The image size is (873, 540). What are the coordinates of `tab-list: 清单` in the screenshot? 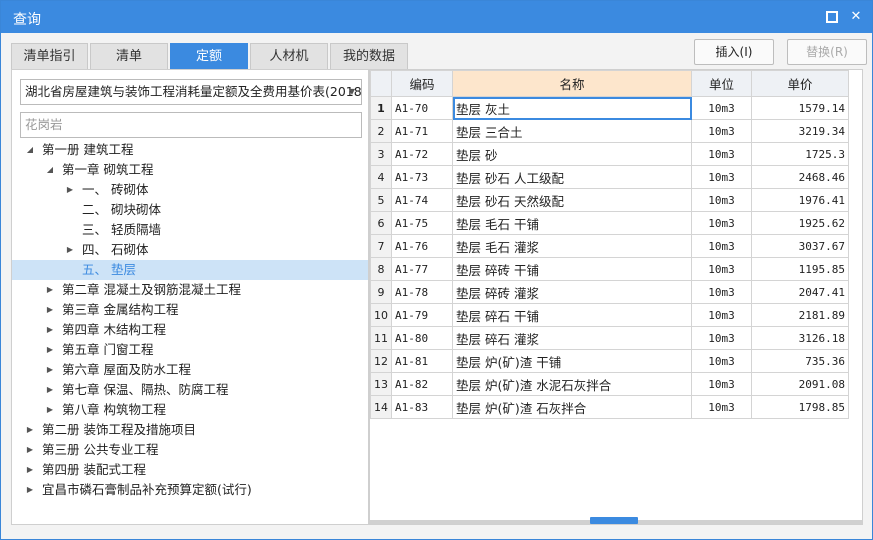 It's located at (129, 56).